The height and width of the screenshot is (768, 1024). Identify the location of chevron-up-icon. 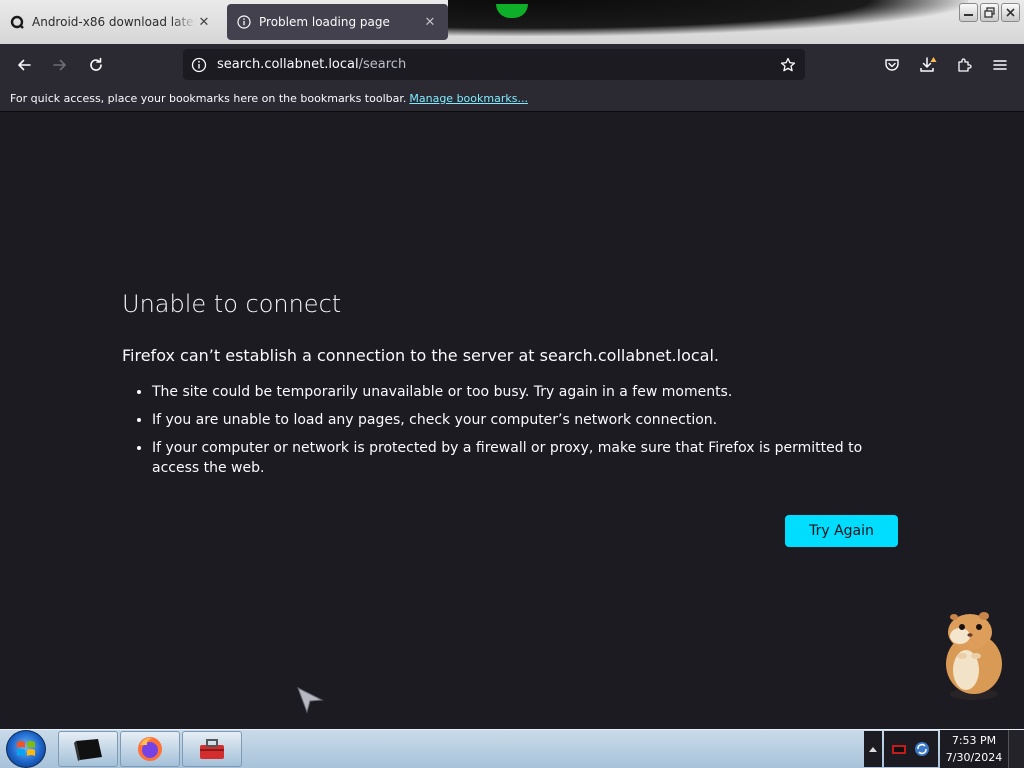
(873, 749).